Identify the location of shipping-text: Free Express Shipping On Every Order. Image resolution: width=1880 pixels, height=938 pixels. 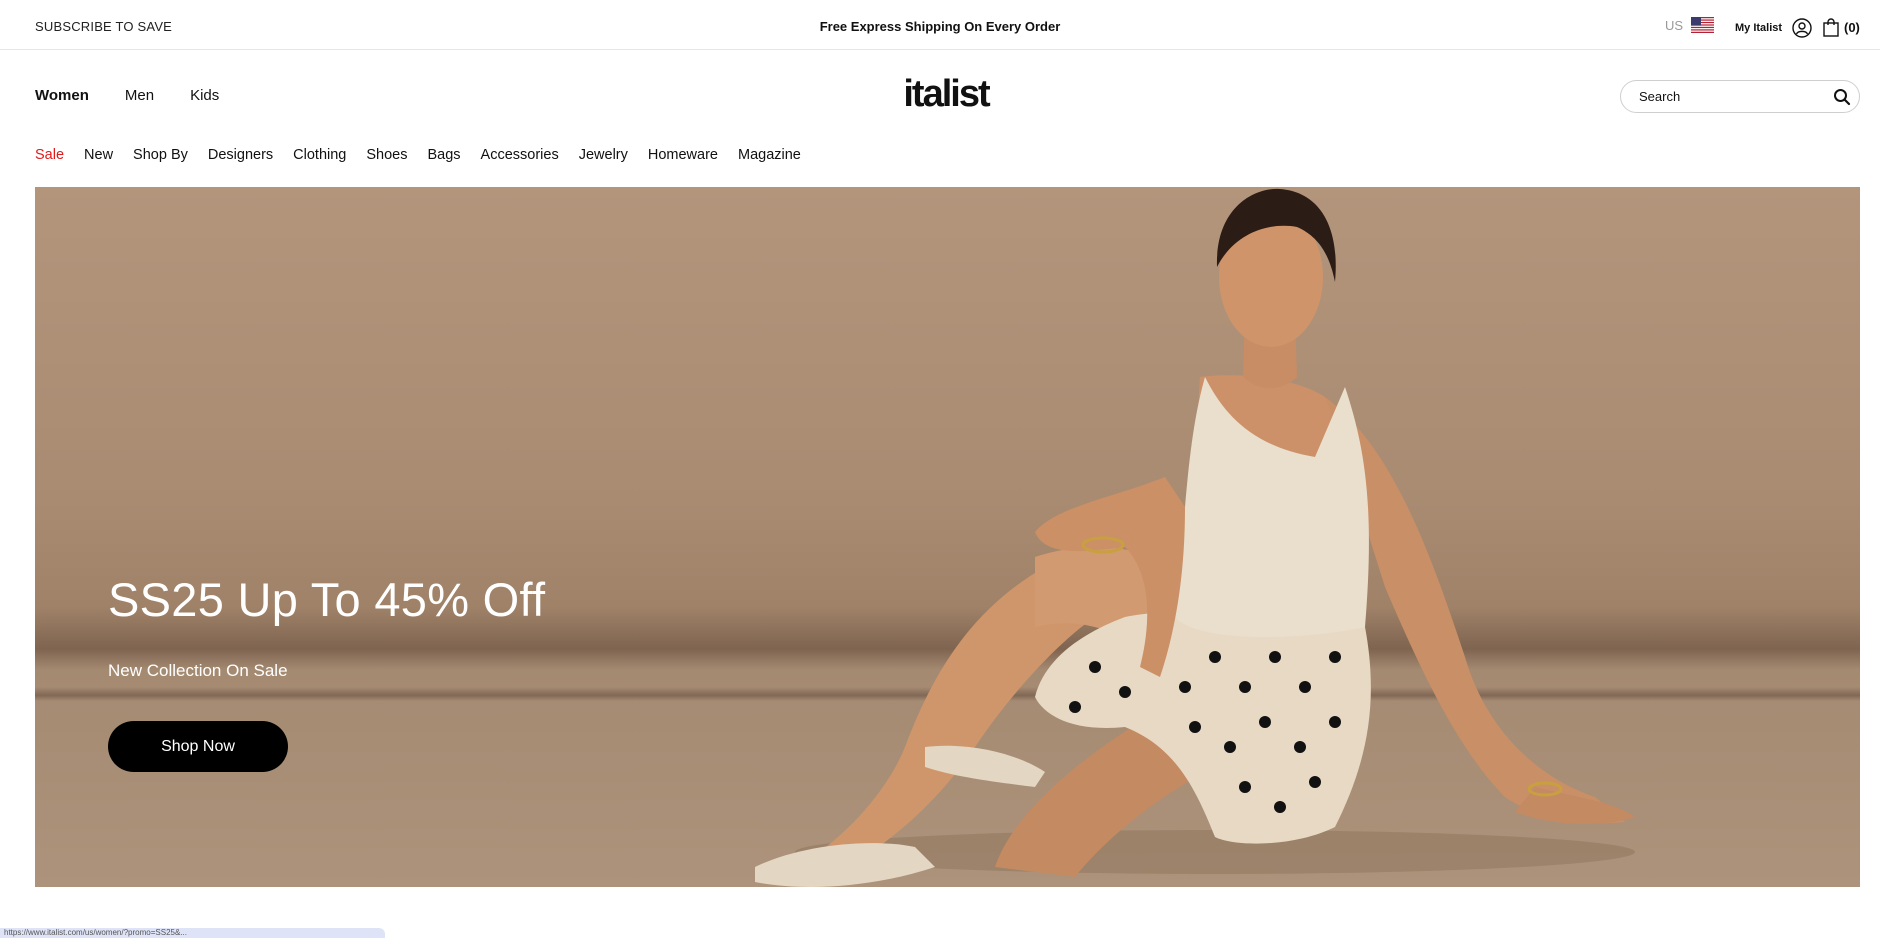
(940, 26).